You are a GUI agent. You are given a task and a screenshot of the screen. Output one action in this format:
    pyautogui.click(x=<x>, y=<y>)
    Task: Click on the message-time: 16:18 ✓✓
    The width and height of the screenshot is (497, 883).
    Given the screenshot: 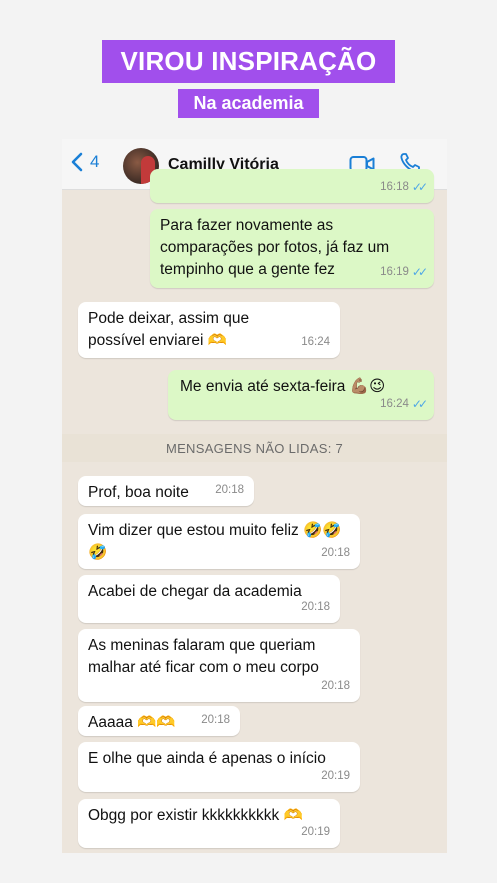 What is the action you would take?
    pyautogui.click(x=404, y=187)
    